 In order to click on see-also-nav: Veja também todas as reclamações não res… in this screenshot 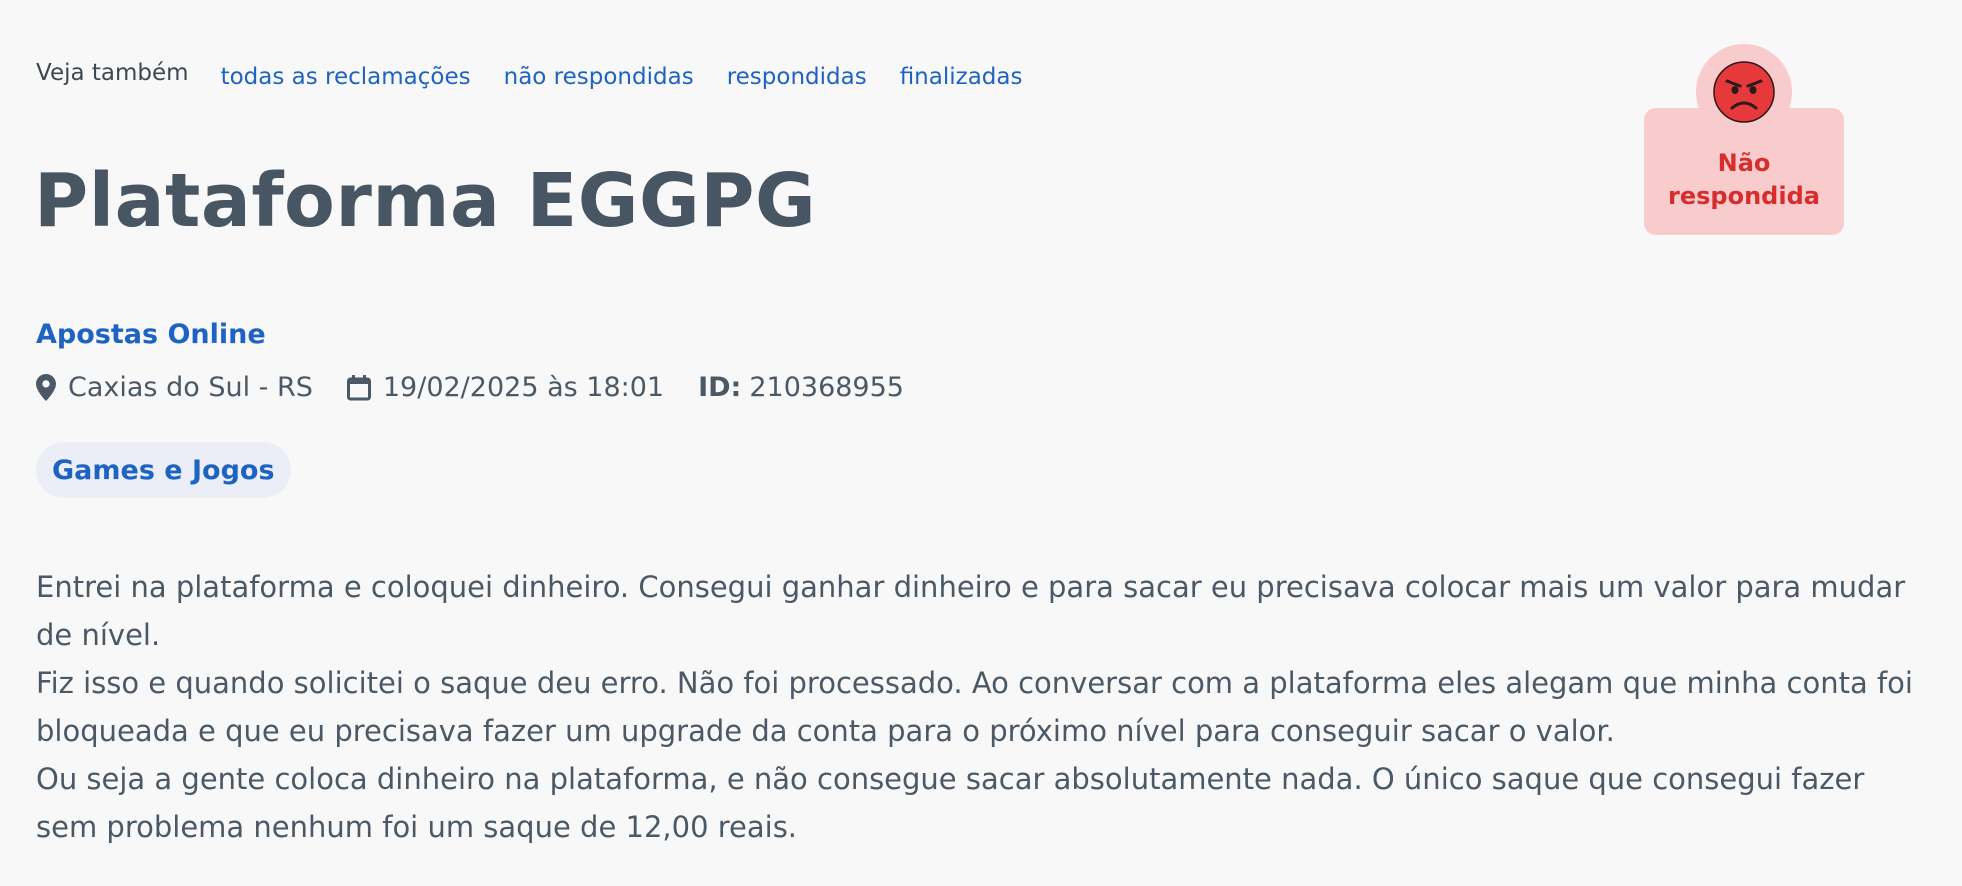, I will do `click(545, 75)`.